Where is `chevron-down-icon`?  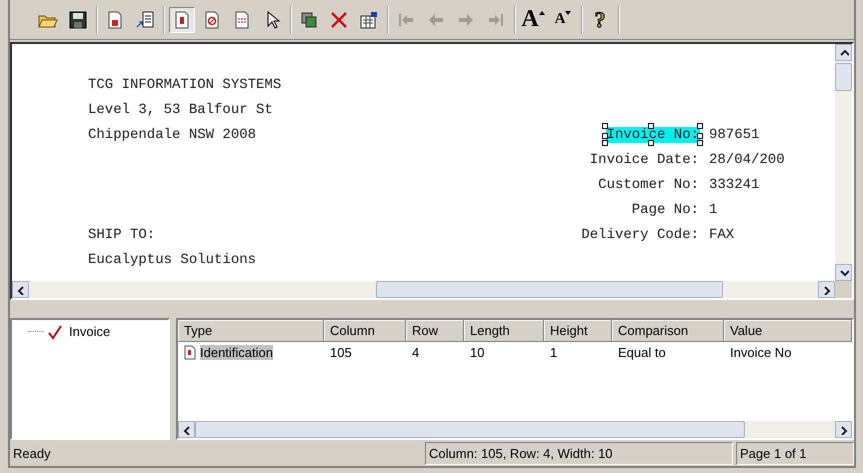
chevron-down-icon is located at coordinates (843, 273).